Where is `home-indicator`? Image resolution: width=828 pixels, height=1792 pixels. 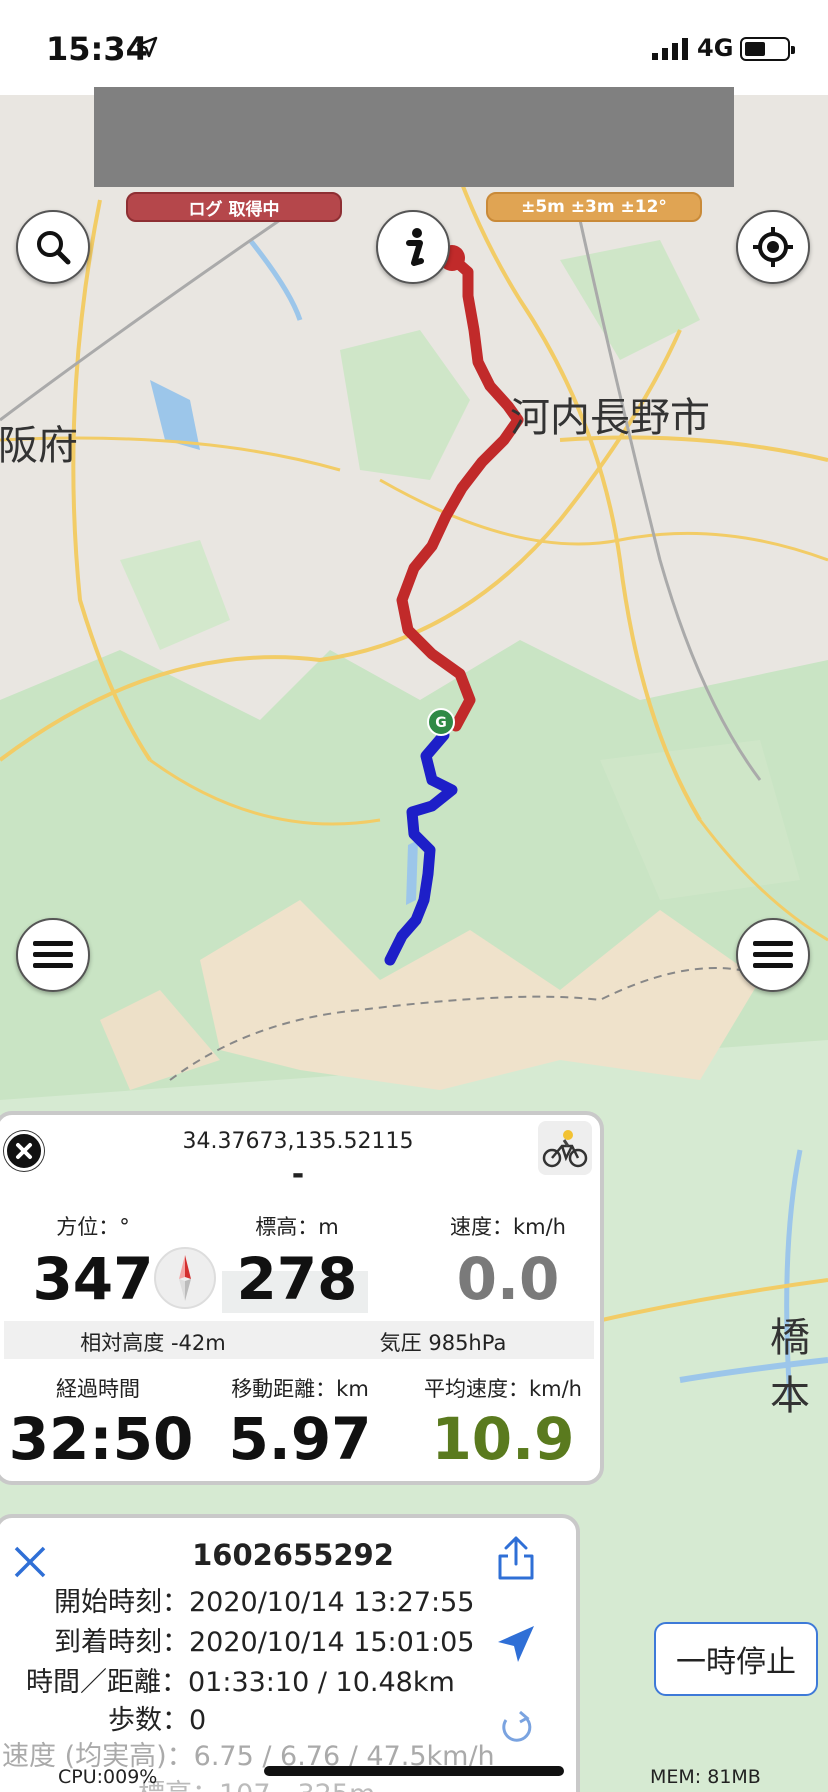
home-indicator is located at coordinates (414, 1771).